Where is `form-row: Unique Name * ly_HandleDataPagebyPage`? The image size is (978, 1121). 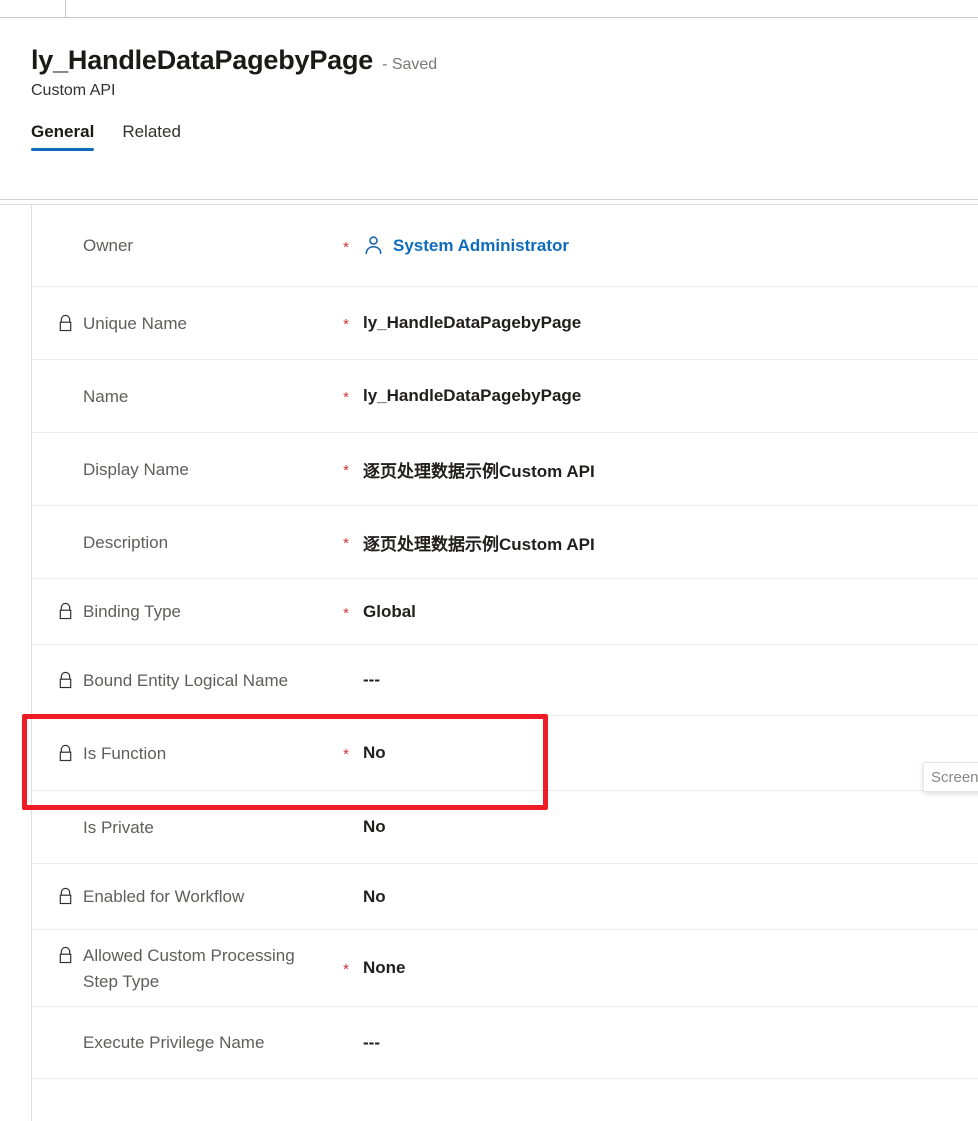
form-row: Unique Name * ly_HandleDataPagebyPage is located at coordinates (505, 323).